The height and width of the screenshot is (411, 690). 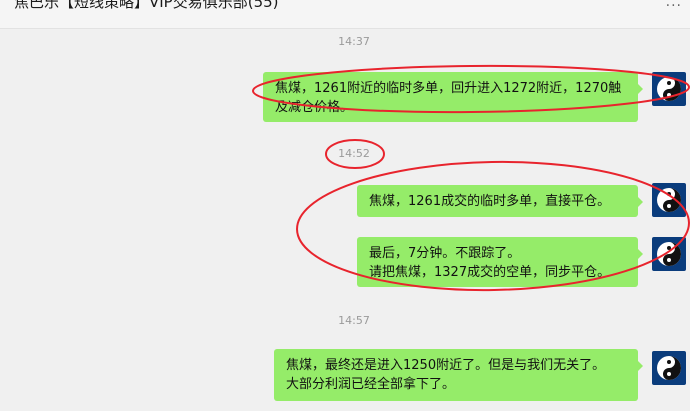 What do you see at coordinates (354, 320) in the screenshot?
I see `timestamp: 14:57` at bounding box center [354, 320].